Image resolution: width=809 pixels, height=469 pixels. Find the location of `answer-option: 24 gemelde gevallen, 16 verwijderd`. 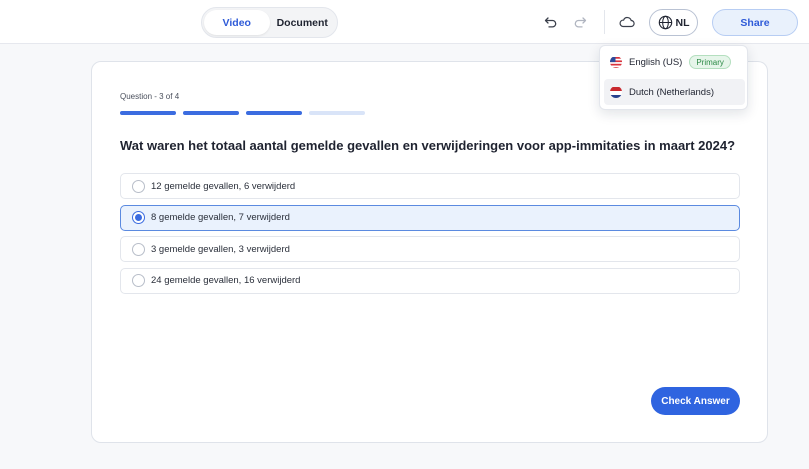

answer-option: 24 gemelde gevallen, 16 verwijderd is located at coordinates (430, 280).